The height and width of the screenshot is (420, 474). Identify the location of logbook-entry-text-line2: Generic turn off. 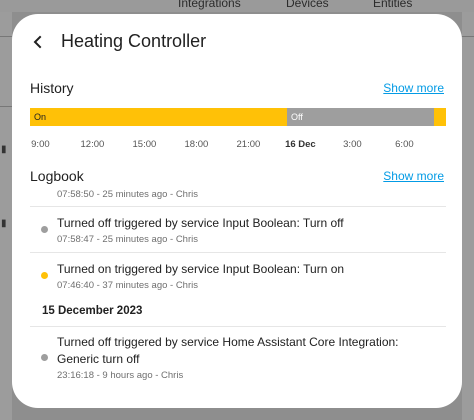
(98, 359).